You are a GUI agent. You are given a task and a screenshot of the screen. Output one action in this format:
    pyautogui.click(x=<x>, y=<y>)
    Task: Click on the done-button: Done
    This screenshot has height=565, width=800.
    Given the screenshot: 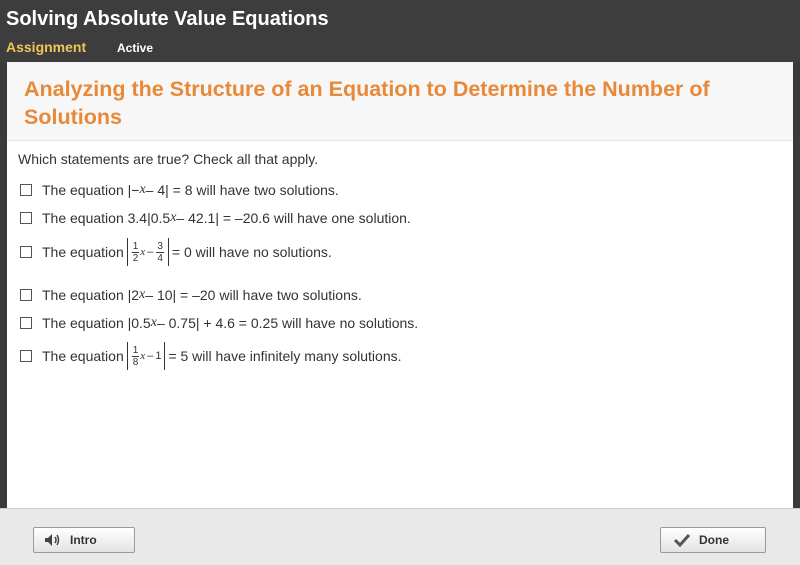 What is the action you would take?
    pyautogui.click(x=713, y=540)
    